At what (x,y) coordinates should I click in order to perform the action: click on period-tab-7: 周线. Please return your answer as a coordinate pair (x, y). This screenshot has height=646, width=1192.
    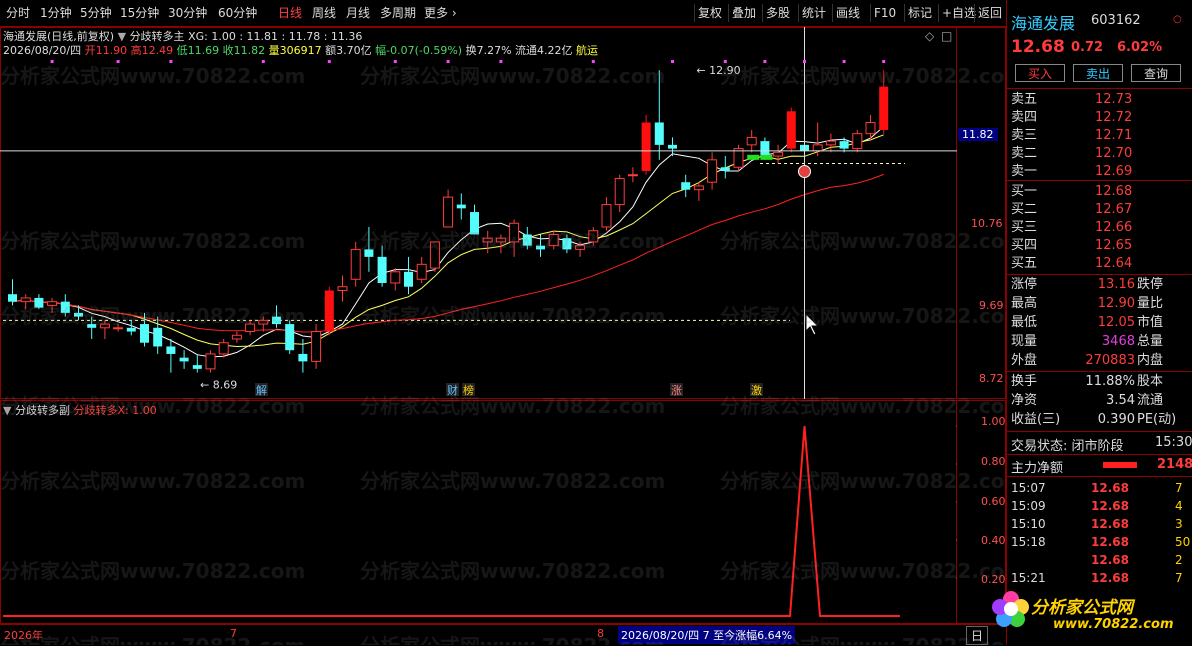
    Looking at the image, I should click on (324, 13).